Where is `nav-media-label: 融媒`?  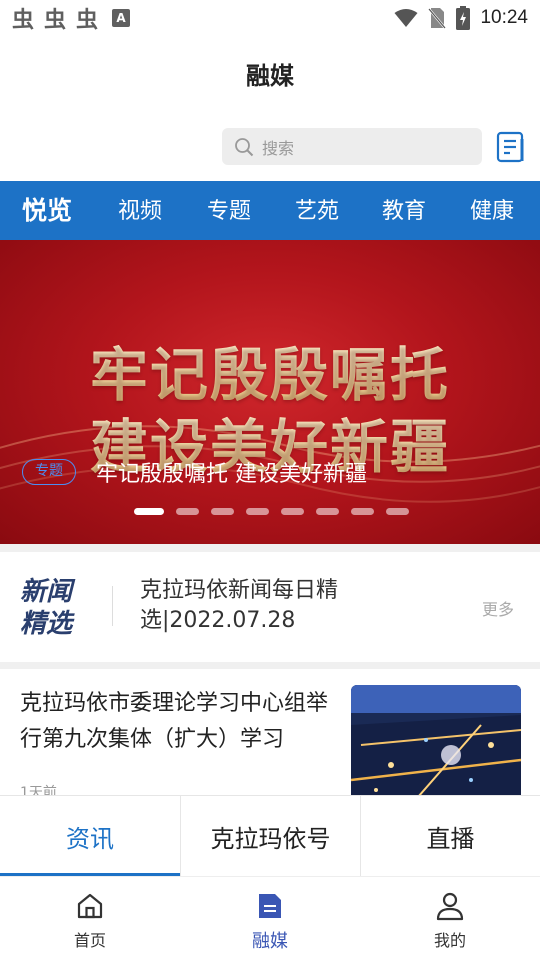
nav-media-label: 融媒 is located at coordinates (270, 941).